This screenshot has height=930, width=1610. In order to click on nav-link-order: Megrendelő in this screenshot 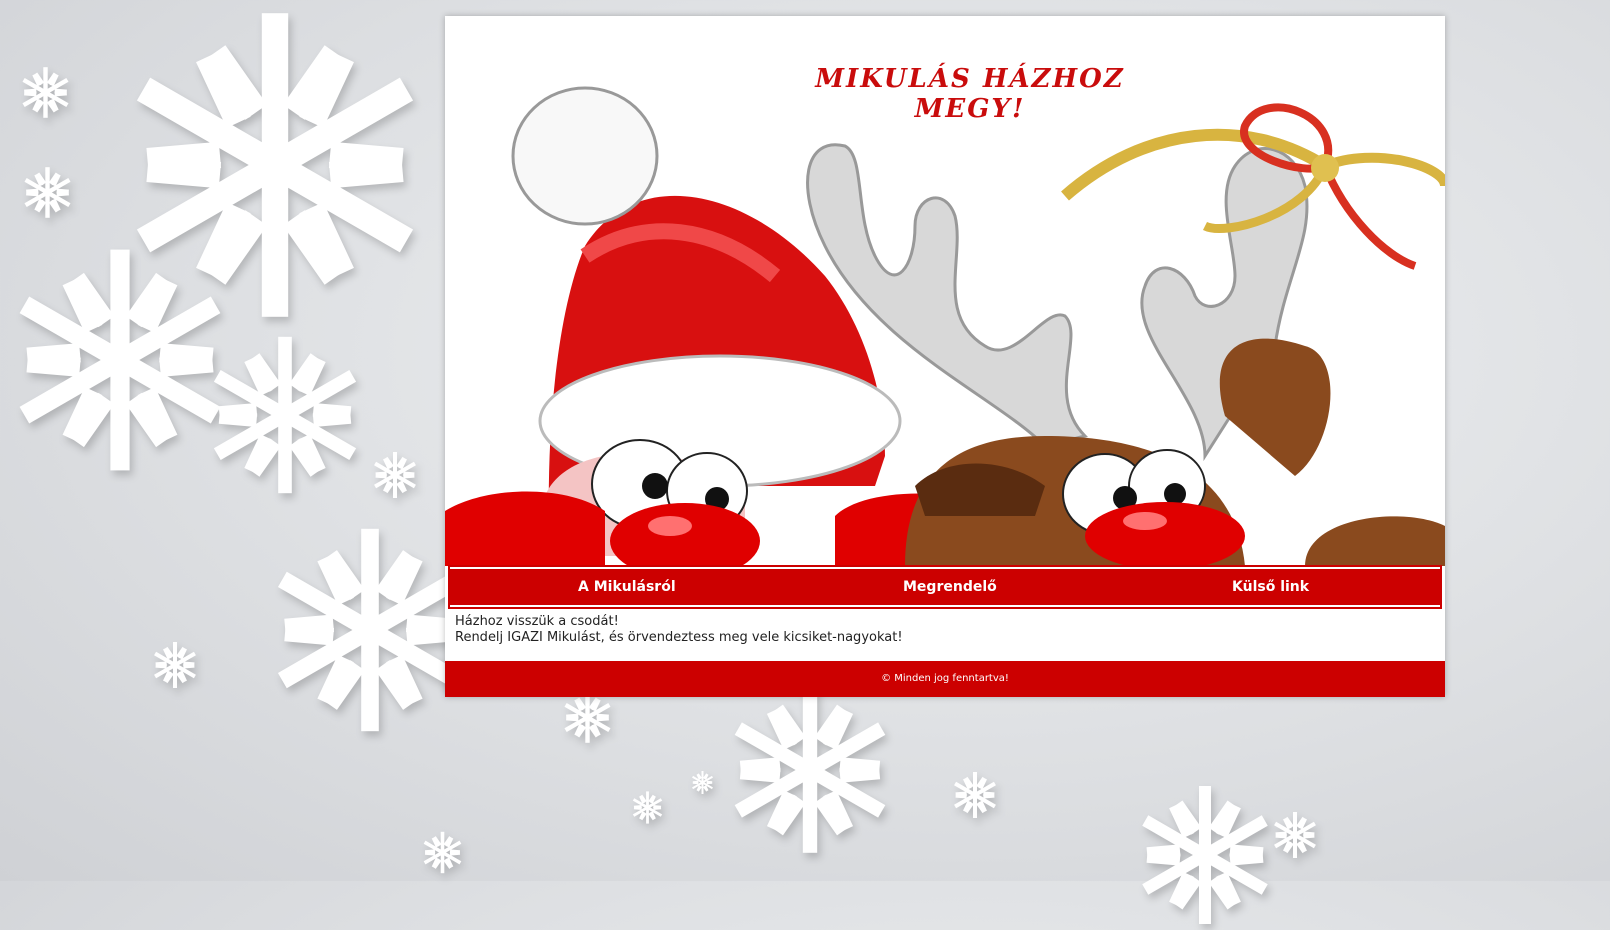, I will do `click(950, 587)`.